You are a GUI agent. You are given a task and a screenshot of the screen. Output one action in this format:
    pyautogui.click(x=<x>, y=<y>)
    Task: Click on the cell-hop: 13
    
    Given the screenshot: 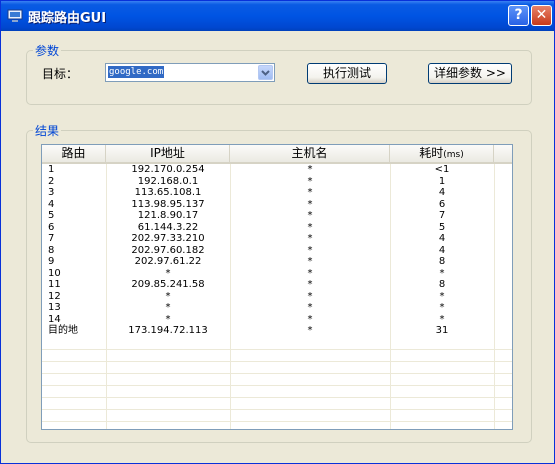 What is the action you would take?
    pyautogui.click(x=54, y=307)
    